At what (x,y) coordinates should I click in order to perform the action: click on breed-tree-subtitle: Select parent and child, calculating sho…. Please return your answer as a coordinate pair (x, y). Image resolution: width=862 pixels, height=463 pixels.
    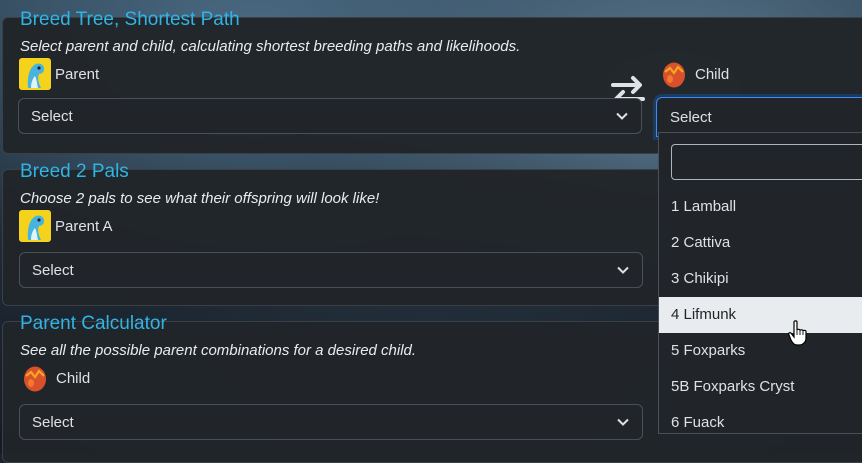
    Looking at the image, I should click on (270, 46).